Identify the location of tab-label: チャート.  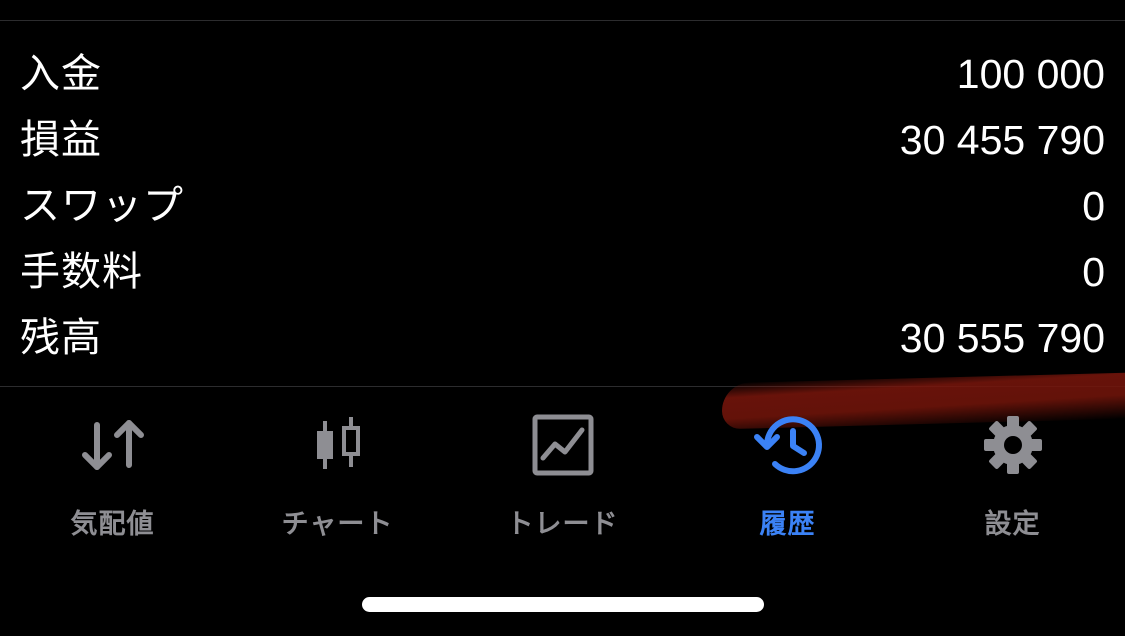
(337, 524).